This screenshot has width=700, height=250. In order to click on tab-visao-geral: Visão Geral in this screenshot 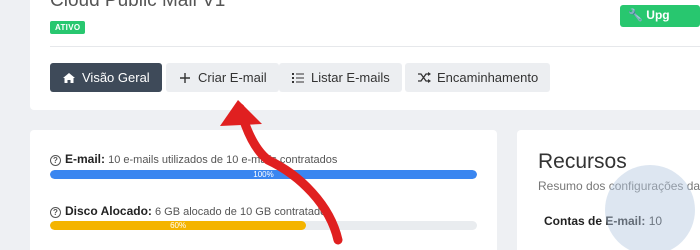, I will do `click(106, 77)`.